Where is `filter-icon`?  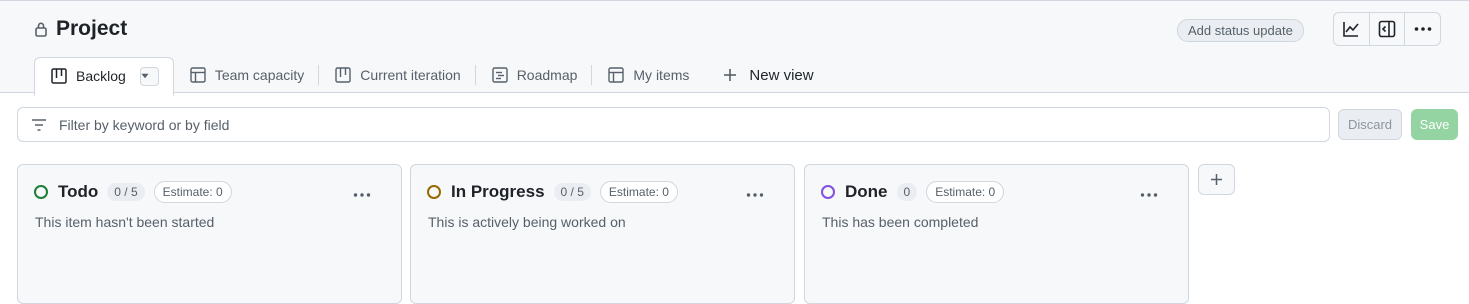
filter-icon is located at coordinates (39, 124).